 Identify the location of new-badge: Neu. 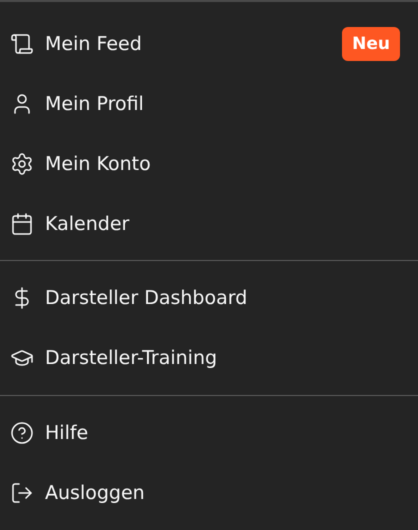
(371, 44).